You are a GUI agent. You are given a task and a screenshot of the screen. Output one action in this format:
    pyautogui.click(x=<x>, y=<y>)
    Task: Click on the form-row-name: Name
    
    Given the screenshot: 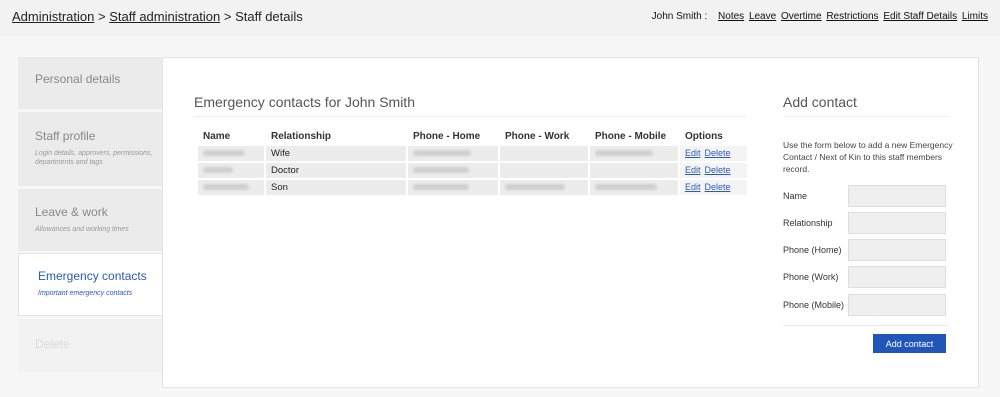 What is the action you would take?
    pyautogui.click(x=865, y=196)
    